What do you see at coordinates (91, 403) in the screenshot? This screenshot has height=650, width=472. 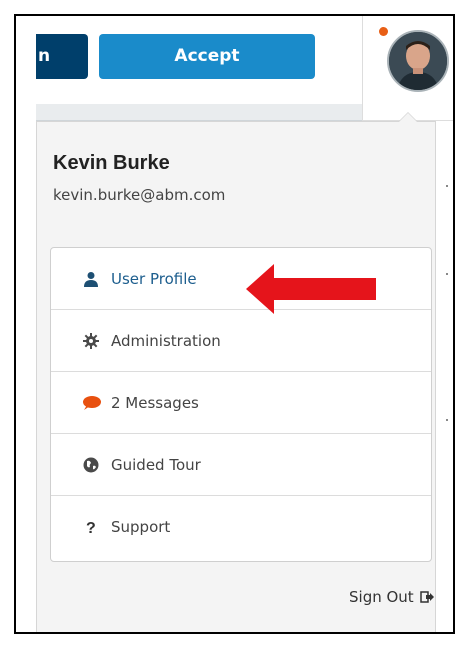 I see `chat-bubble-icon` at bounding box center [91, 403].